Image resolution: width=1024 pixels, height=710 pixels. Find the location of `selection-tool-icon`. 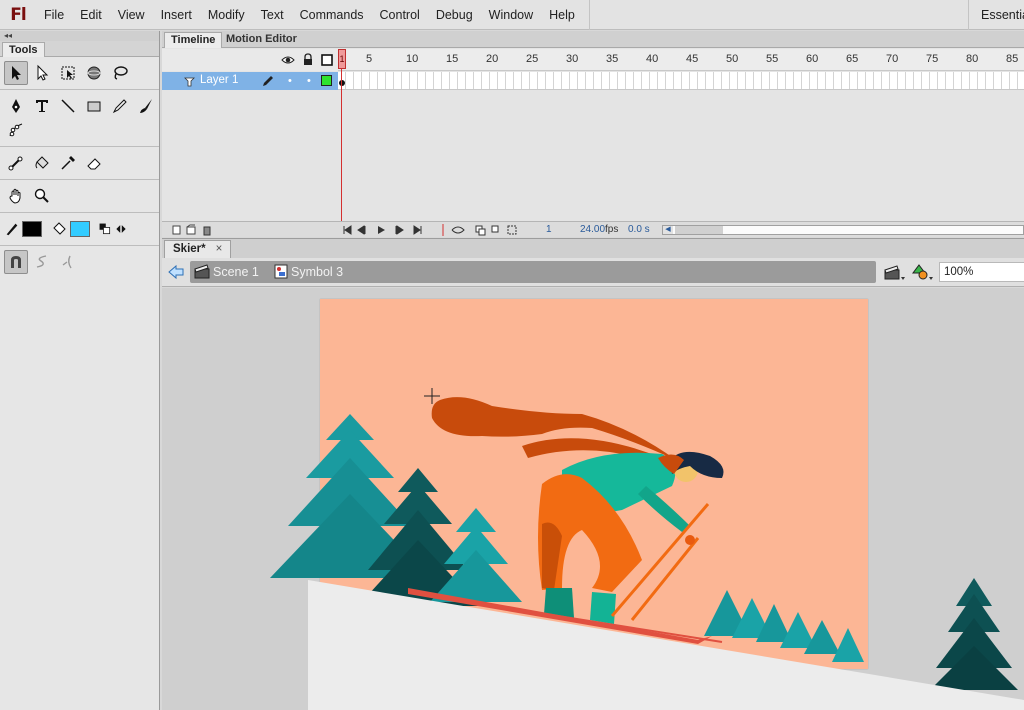

selection-tool-icon is located at coordinates (16, 73).